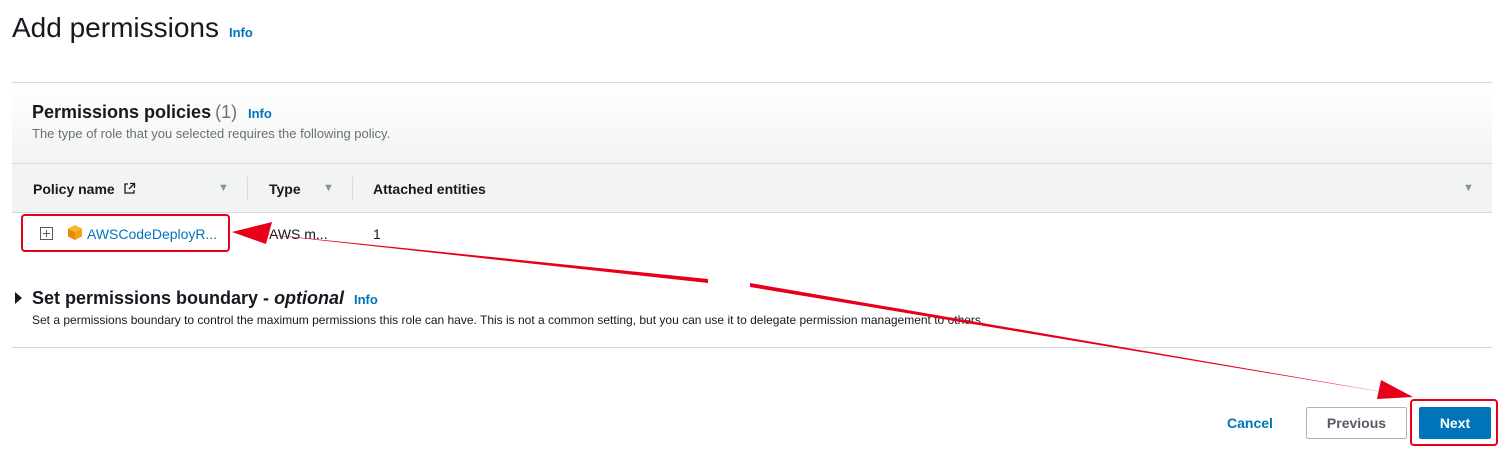  Describe the element at coordinates (1250, 423) in the screenshot. I see `cancel-button: Cancel` at that location.